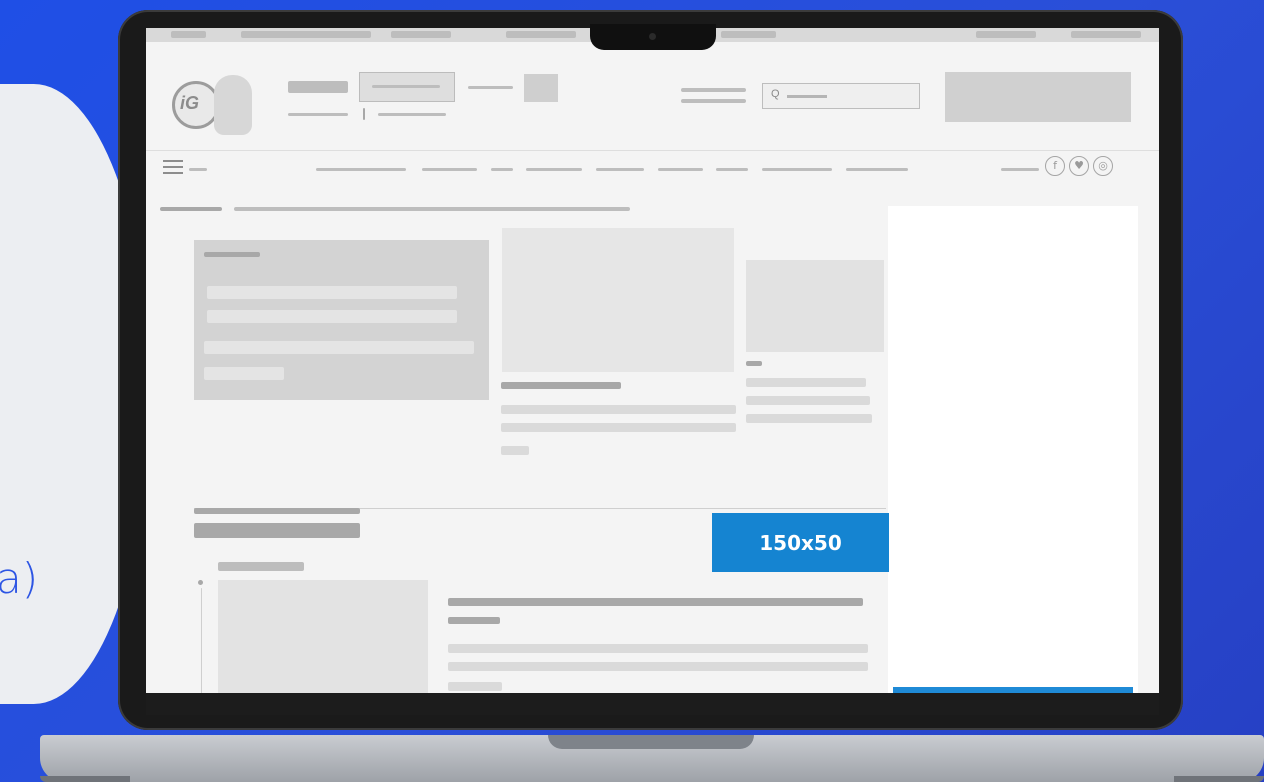 The width and height of the screenshot is (1264, 782). Describe the element at coordinates (1013, 449) in the screenshot. I see `sidebar-ad-column` at that location.